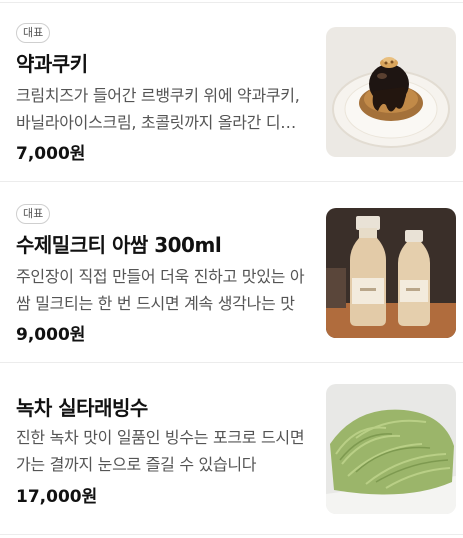  Describe the element at coordinates (51, 154) in the screenshot. I see `menu-item-price: 7,000원` at that location.